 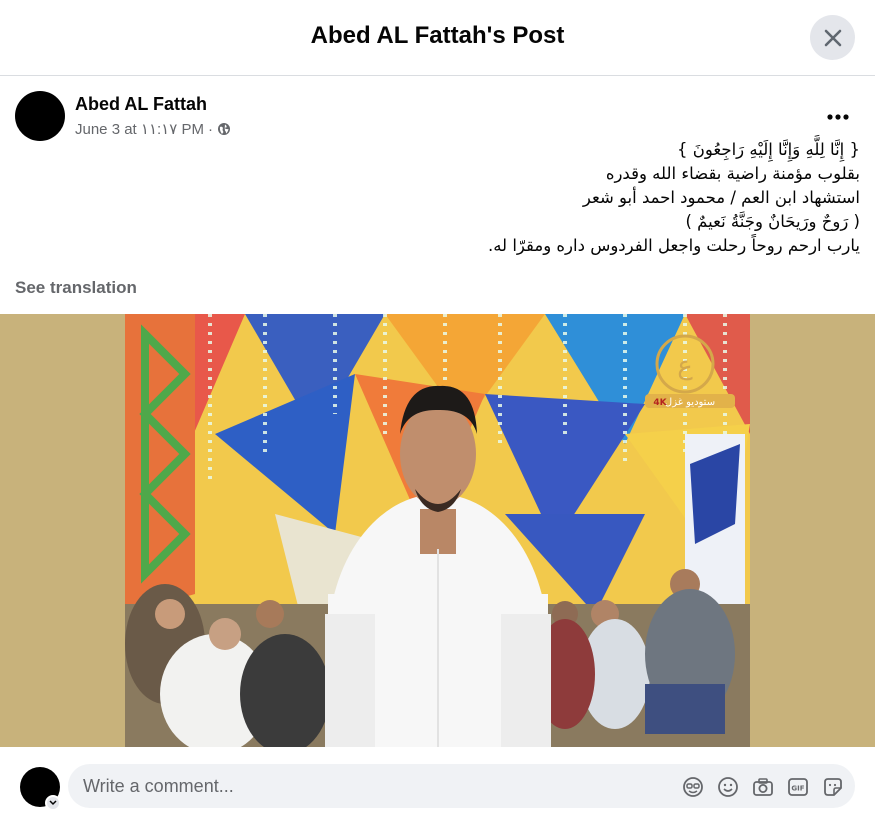 I want to click on author-avatar, so click(x=40, y=116).